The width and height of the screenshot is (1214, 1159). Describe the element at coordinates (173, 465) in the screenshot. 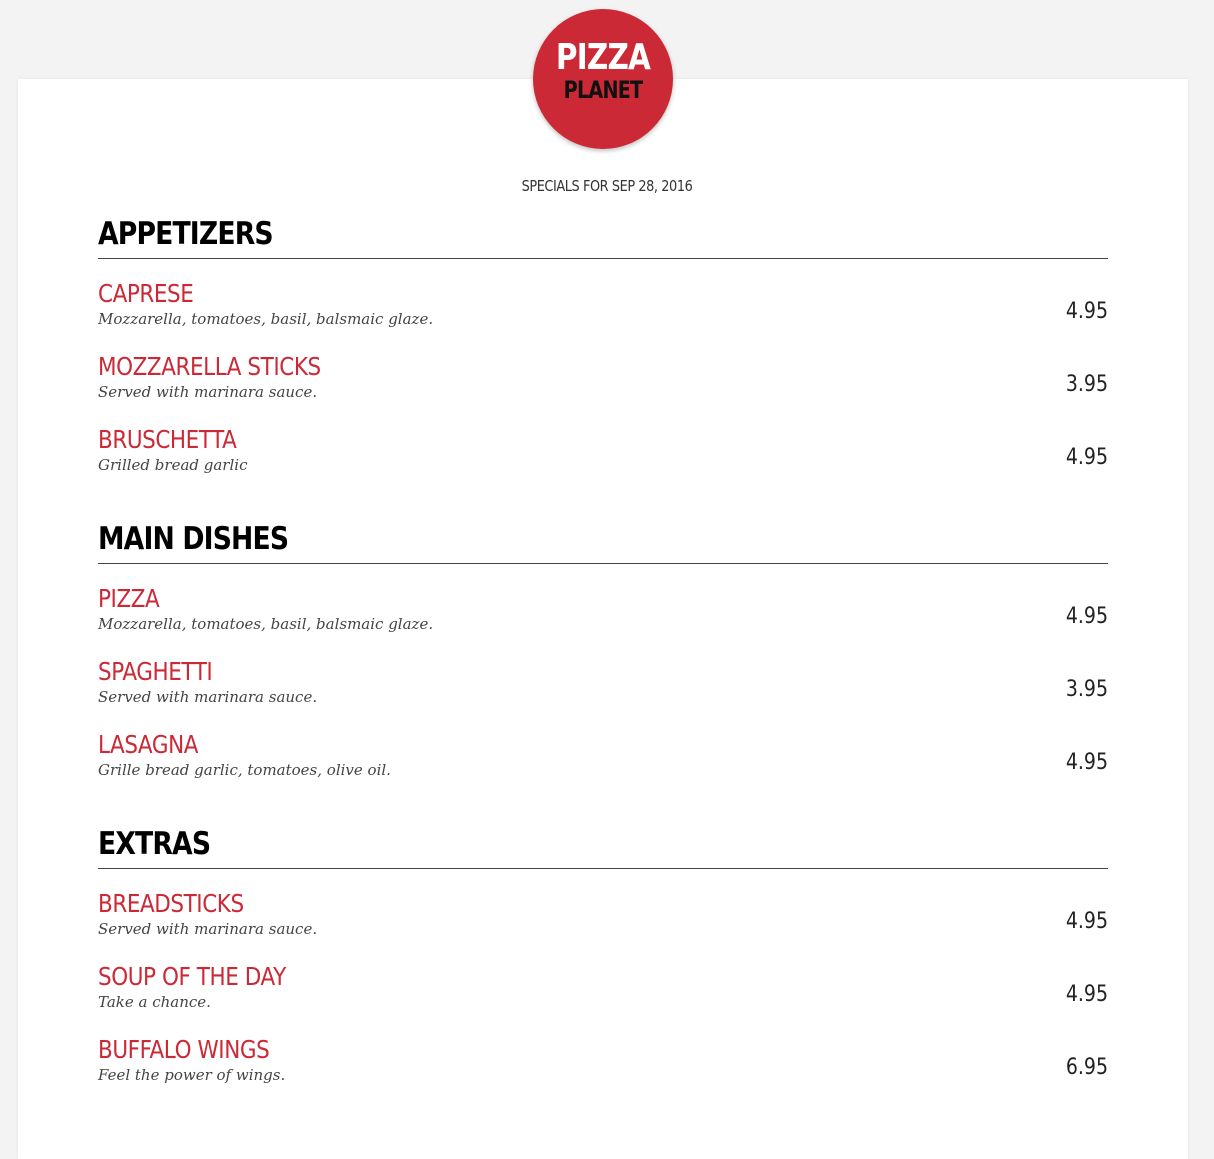

I see `item-description: Grilled bread garlic` at that location.